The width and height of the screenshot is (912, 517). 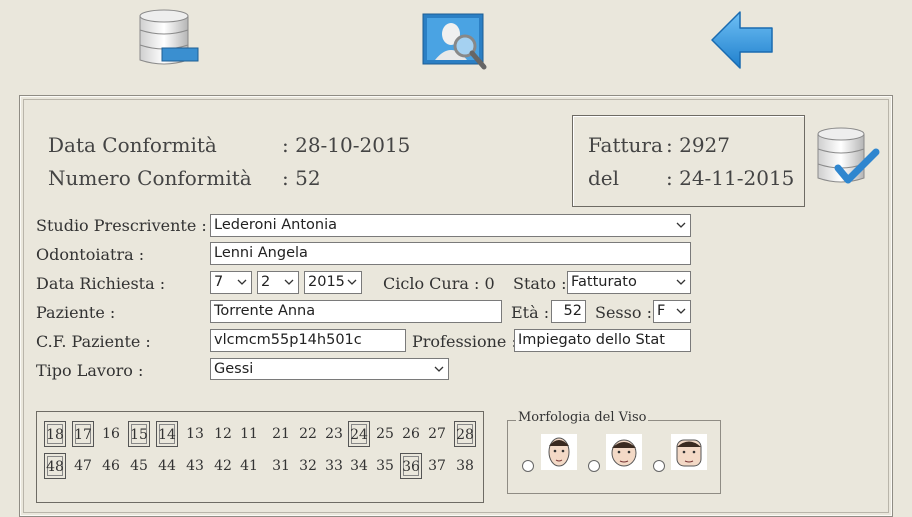 I want to click on fattura-value: : 2927, so click(x=698, y=145).